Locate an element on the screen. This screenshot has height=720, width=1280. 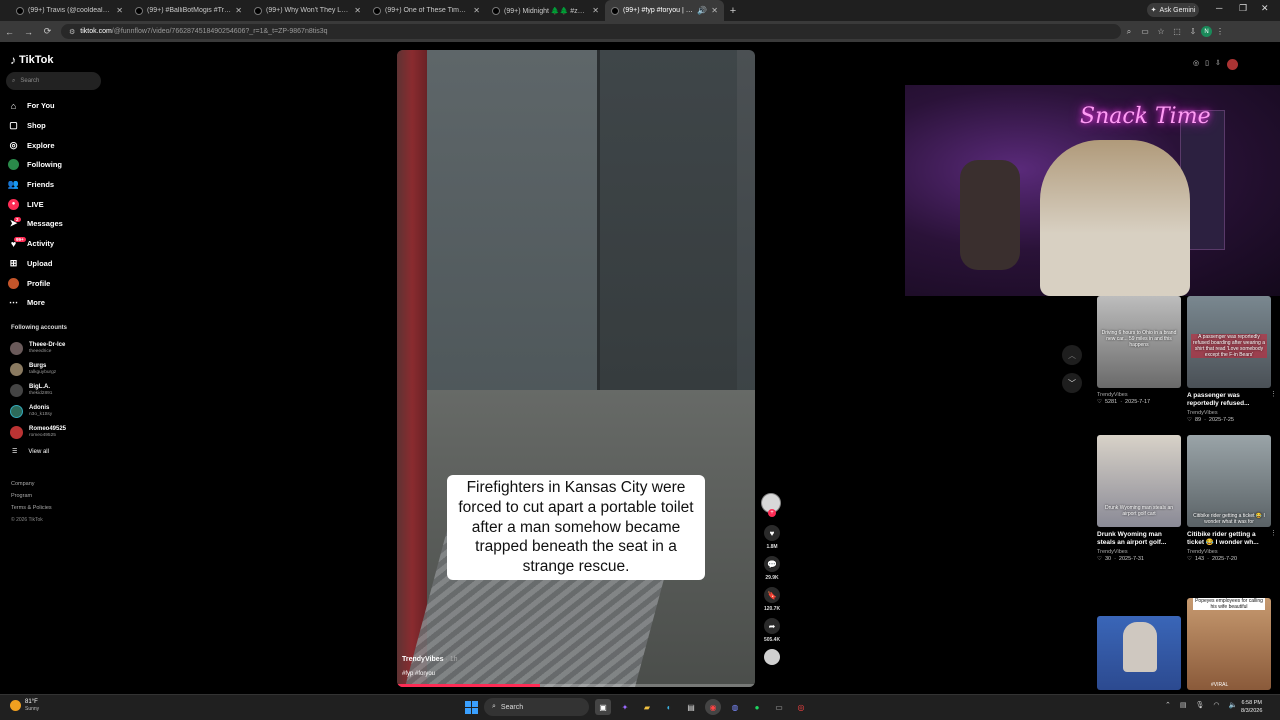
site-info-icon: ⚙ is located at coordinates (72, 32).